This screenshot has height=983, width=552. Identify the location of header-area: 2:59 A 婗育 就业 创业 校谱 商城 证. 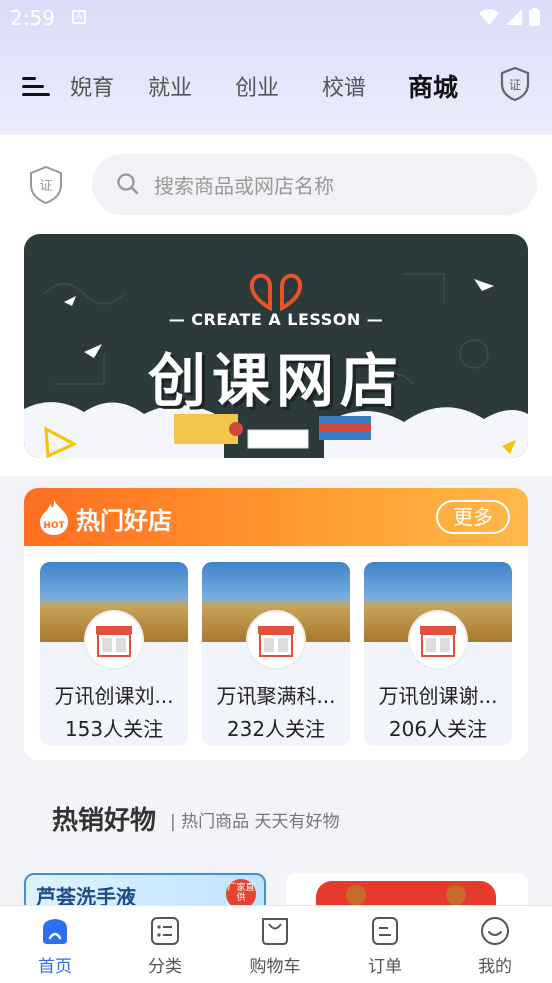
(276, 67).